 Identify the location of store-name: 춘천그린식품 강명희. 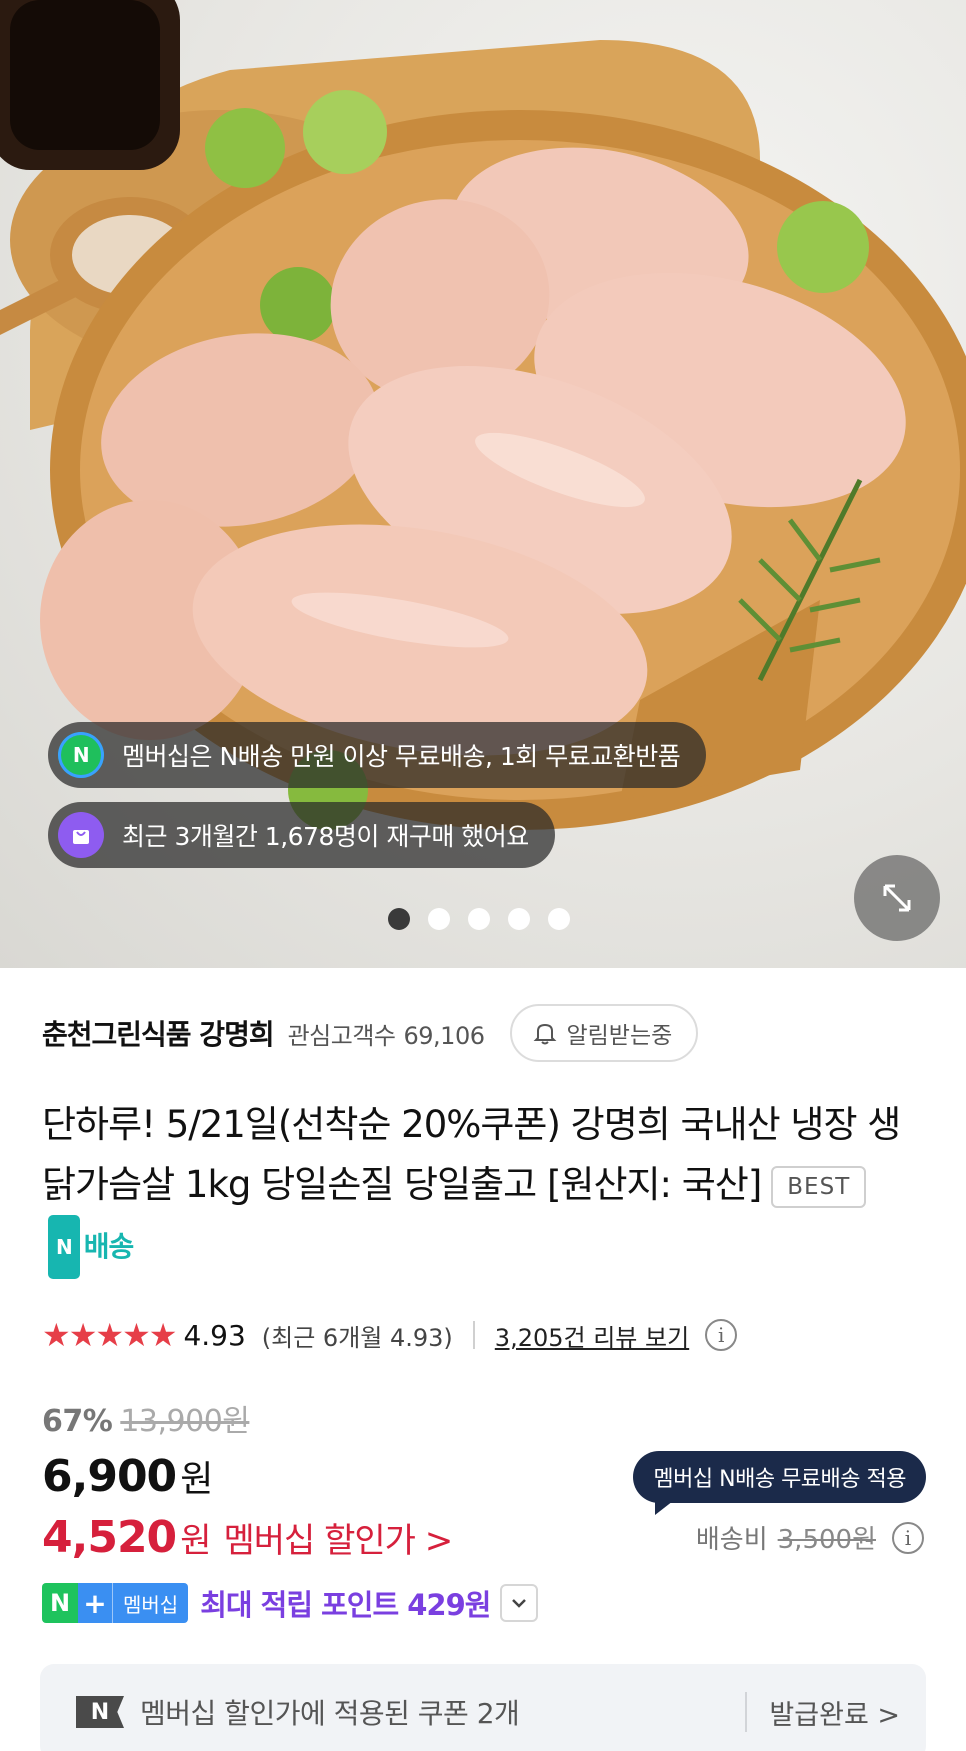
(158, 1033).